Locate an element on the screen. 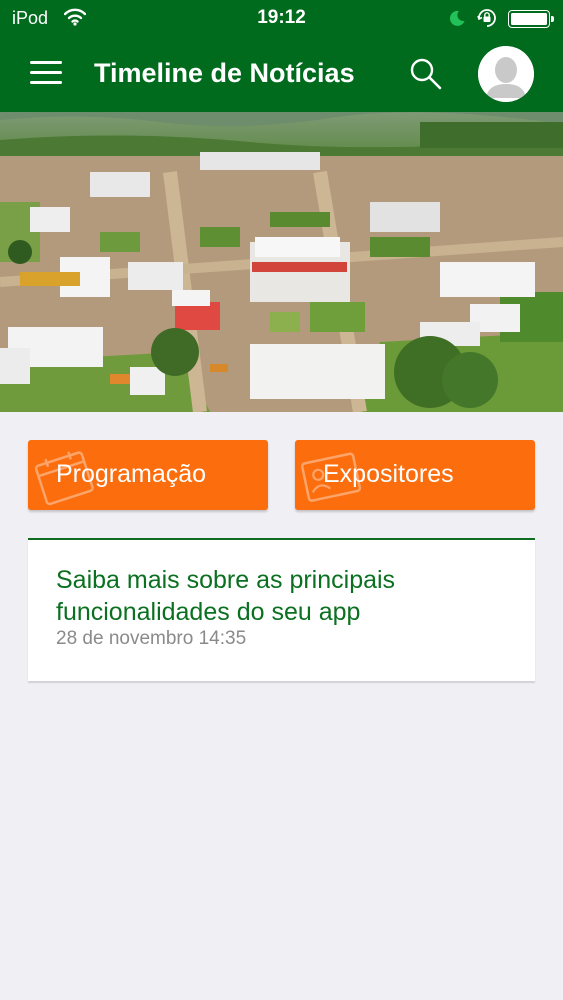 The height and width of the screenshot is (1000, 563). orientation-lock-icon is located at coordinates (487, 20).